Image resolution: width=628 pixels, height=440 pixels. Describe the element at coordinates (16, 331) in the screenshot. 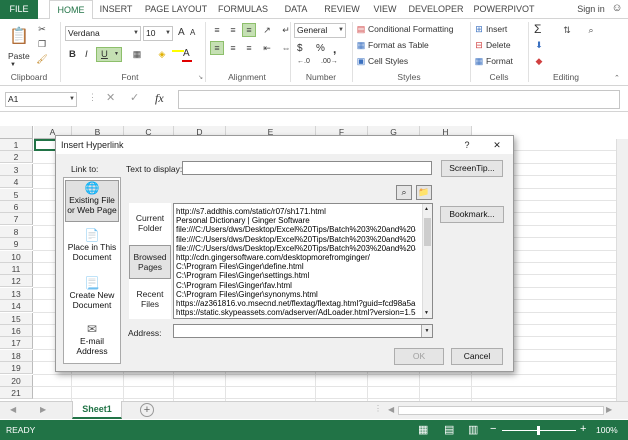

I see `row-header: 16` at that location.